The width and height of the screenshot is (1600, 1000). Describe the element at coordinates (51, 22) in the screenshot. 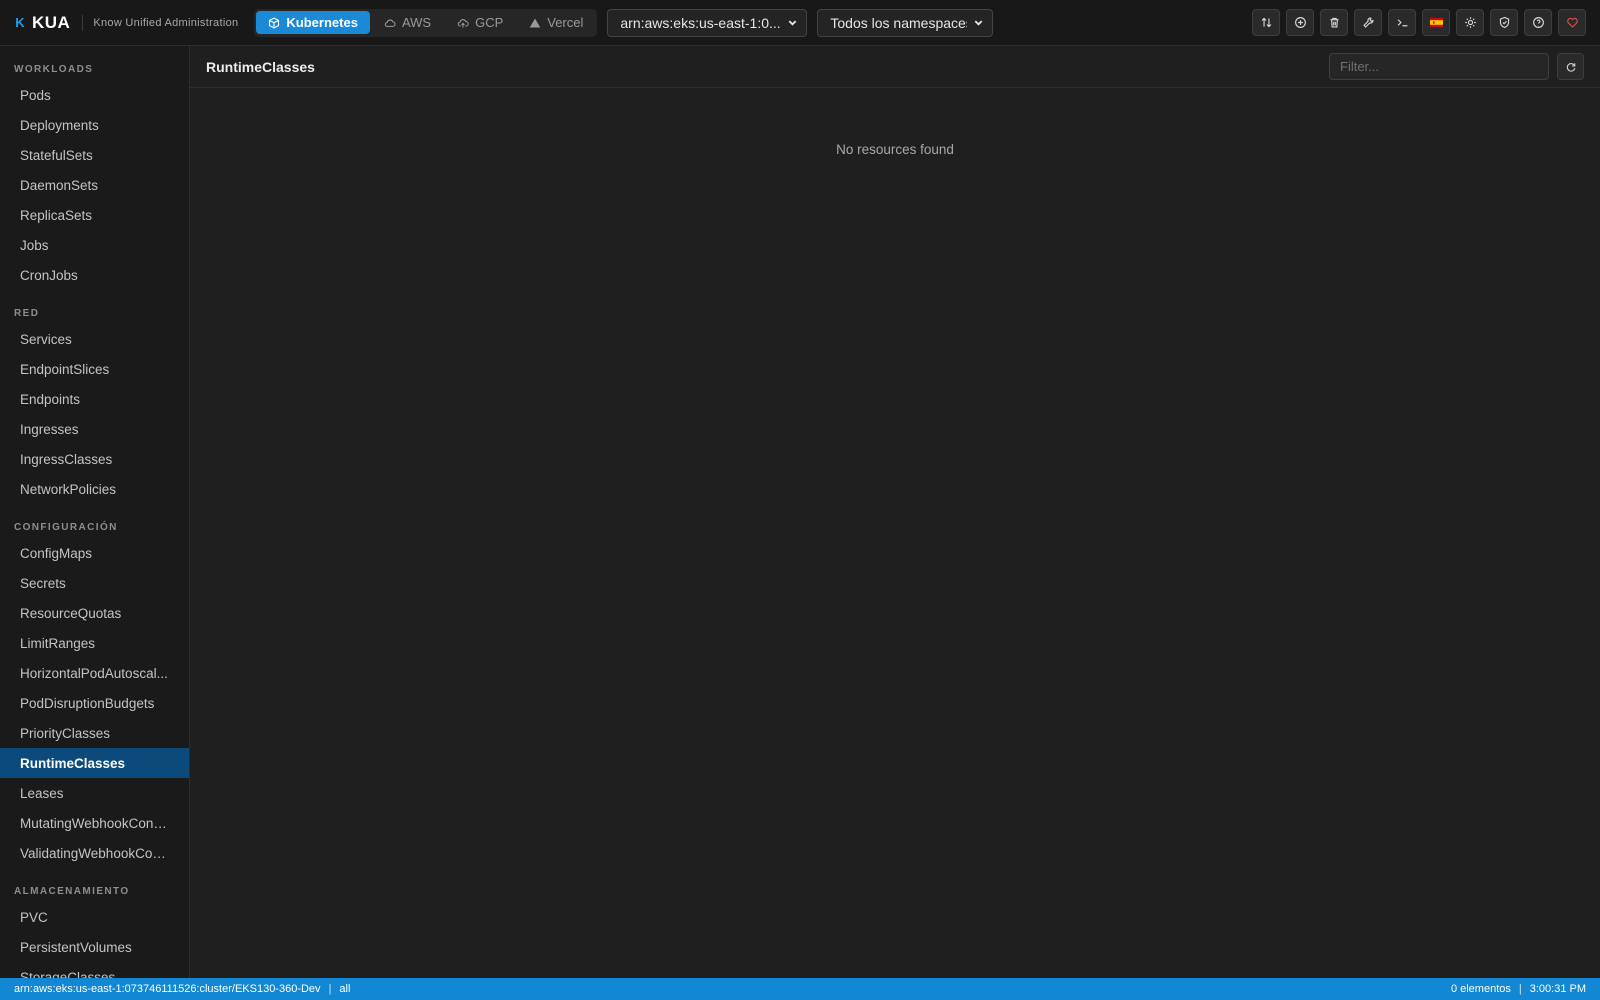

I see `app-brand: KUA` at that location.